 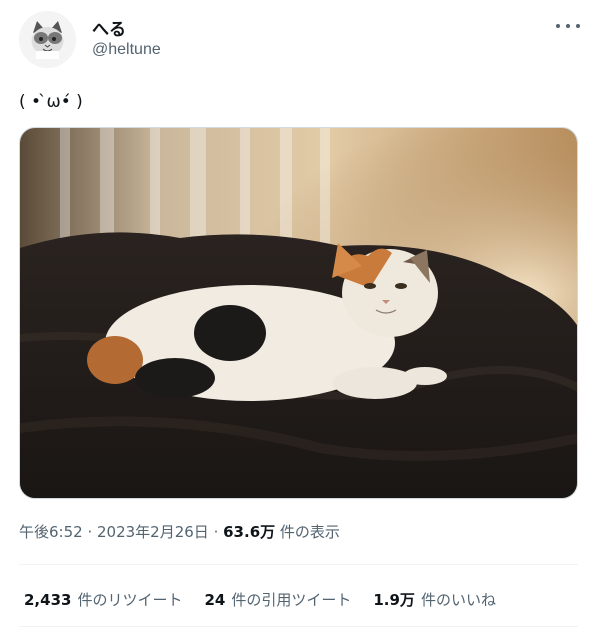 I want to click on more-horizontal-icon, so click(x=568, y=26).